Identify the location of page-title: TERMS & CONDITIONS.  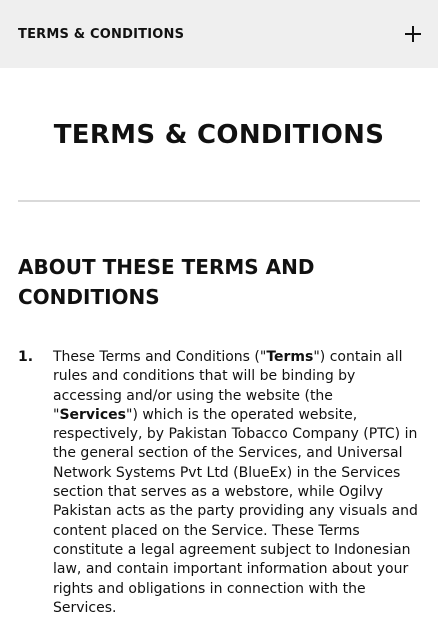
(219, 135).